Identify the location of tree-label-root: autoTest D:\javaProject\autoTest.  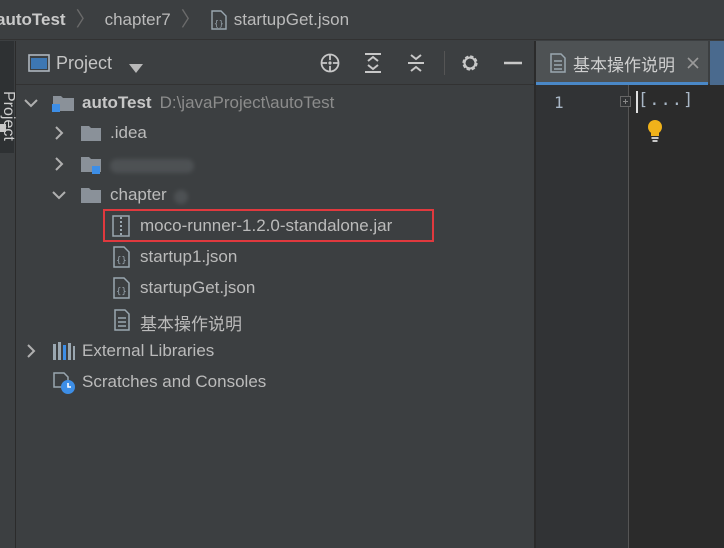
(208, 102).